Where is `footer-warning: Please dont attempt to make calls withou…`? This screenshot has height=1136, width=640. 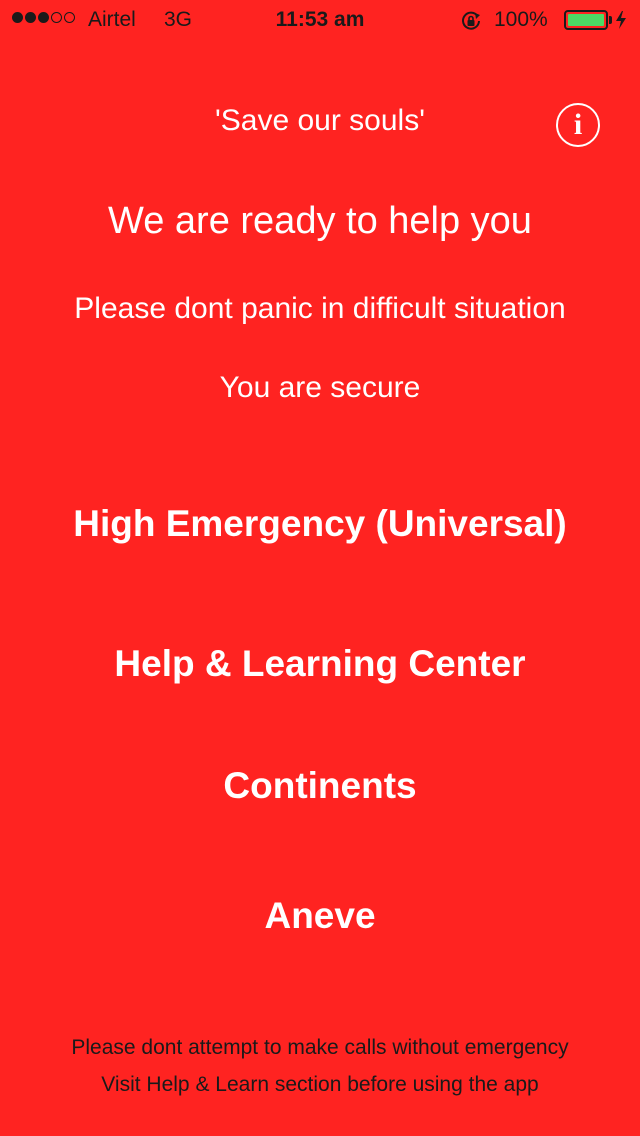 footer-warning: Please dont attempt to make calls withou… is located at coordinates (320, 1047).